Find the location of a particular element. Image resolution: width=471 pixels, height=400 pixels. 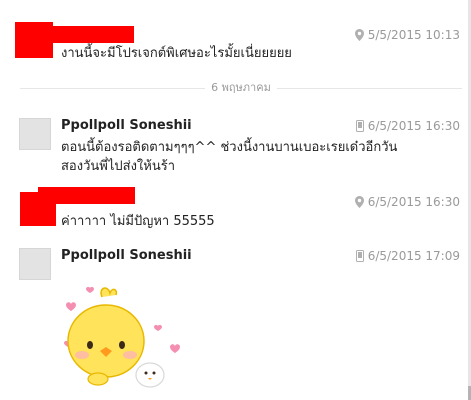

message-timestamp: 5/5/2015 10:13 is located at coordinates (413, 35).